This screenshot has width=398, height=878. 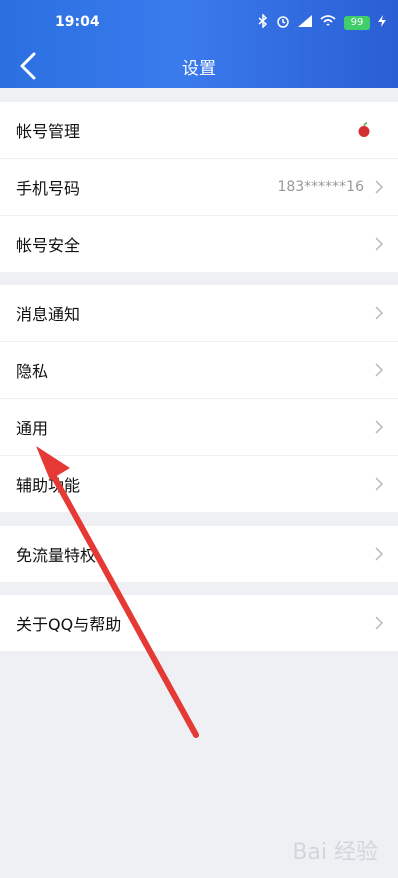 I want to click on group-data-privilege: 免流量特权, so click(x=199, y=554).